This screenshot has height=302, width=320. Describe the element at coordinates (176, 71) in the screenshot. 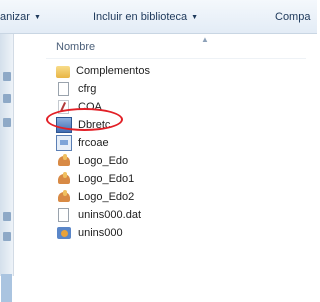

I see `file-row-complementos: Complementos` at that location.